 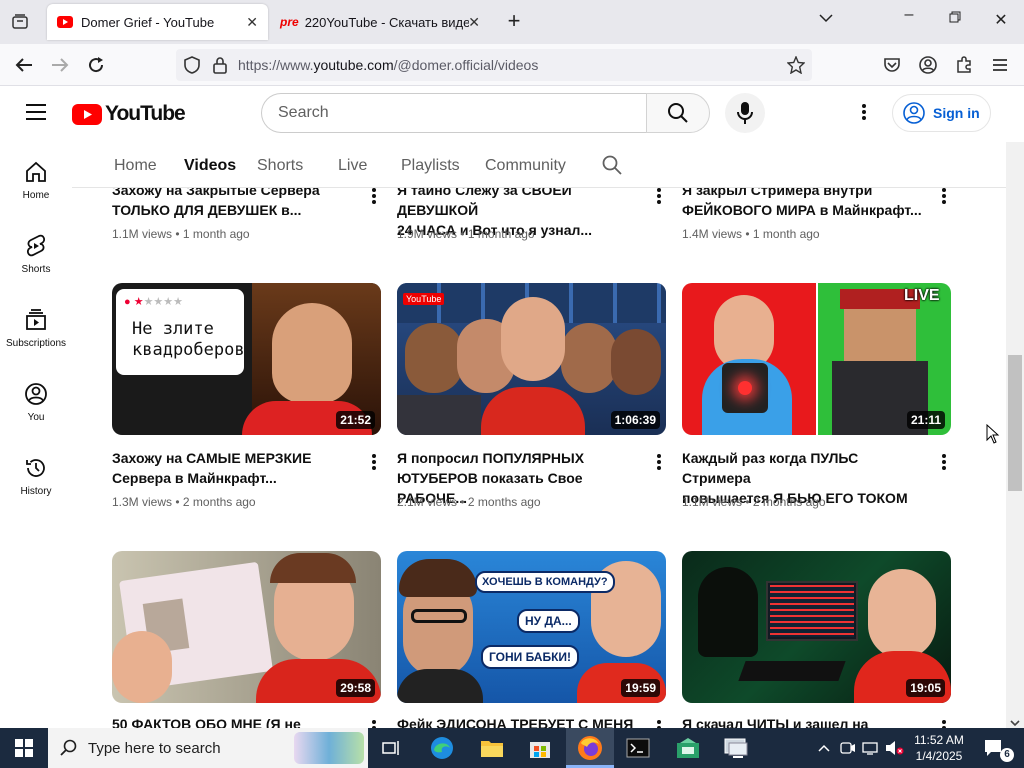 What do you see at coordinates (329, 748) in the screenshot?
I see `search-highlight-image` at bounding box center [329, 748].